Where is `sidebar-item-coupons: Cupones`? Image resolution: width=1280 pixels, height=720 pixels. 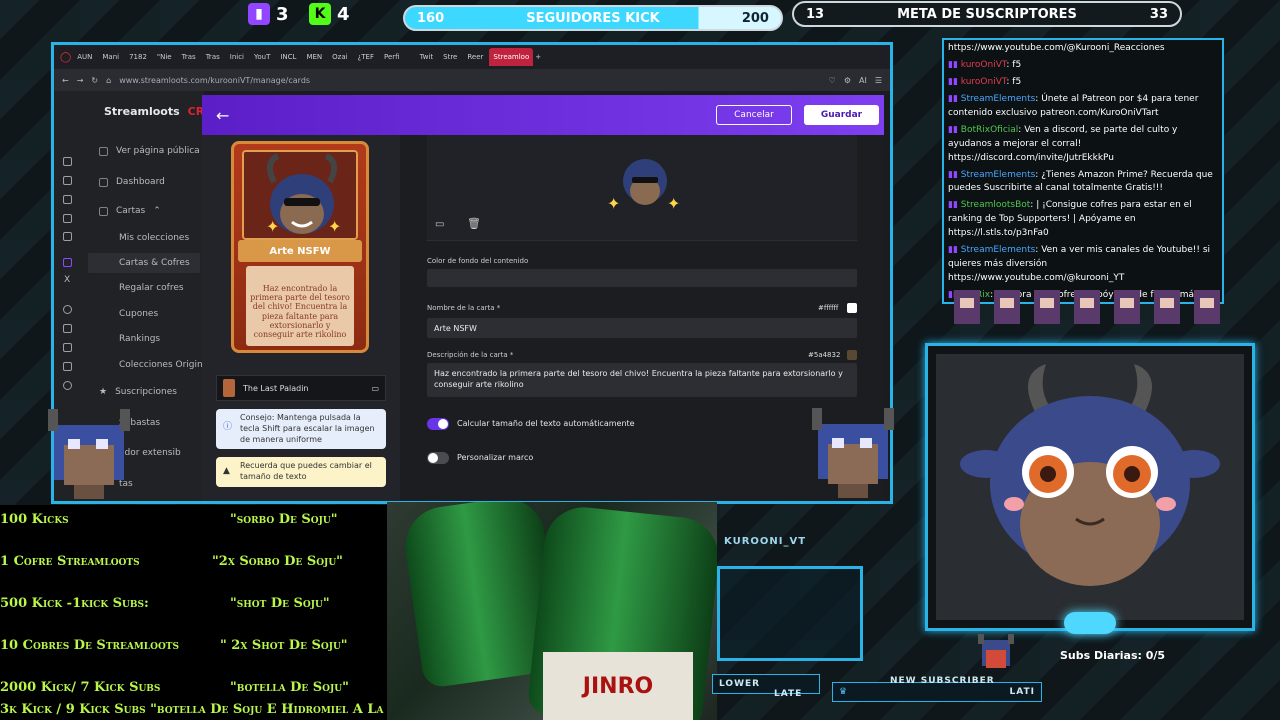
sidebar-item-coupons: Cupones is located at coordinates (138, 314).